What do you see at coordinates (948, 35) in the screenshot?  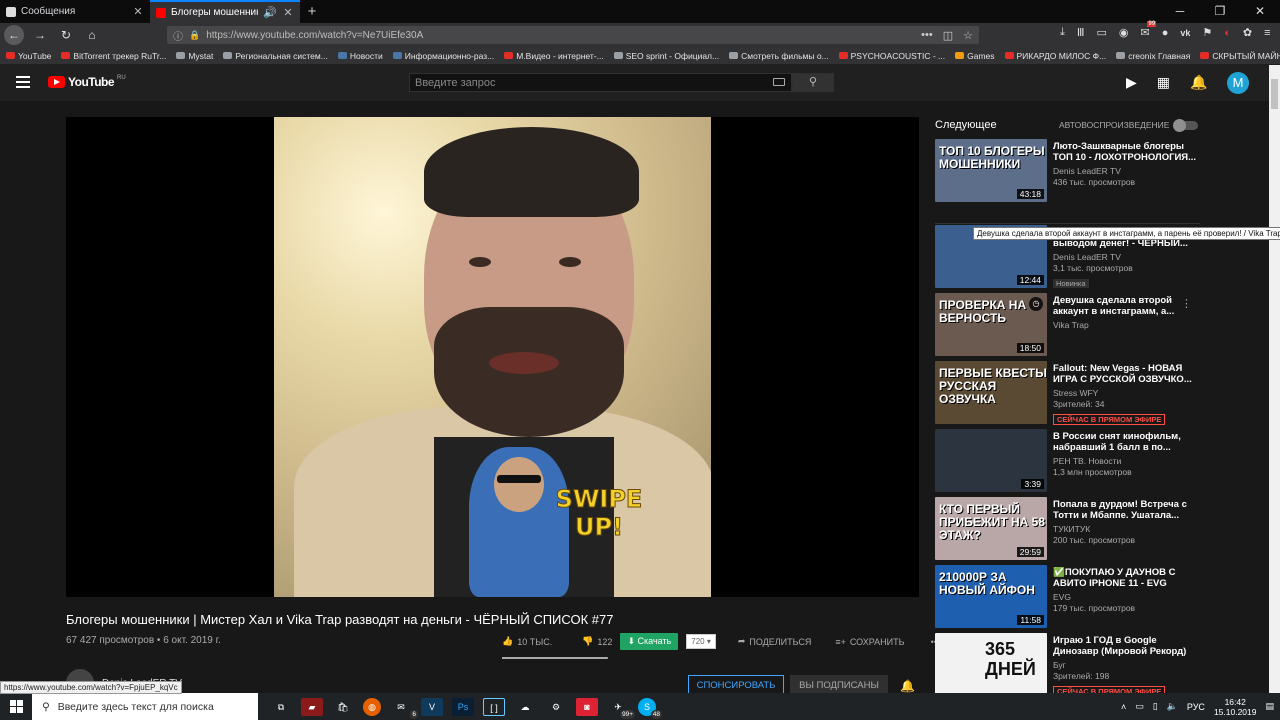 I see `pocket-icon: ◫` at bounding box center [948, 35].